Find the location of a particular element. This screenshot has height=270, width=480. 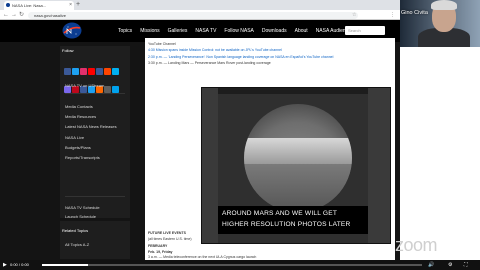

mars-surface-image is located at coordinates (298, 158).